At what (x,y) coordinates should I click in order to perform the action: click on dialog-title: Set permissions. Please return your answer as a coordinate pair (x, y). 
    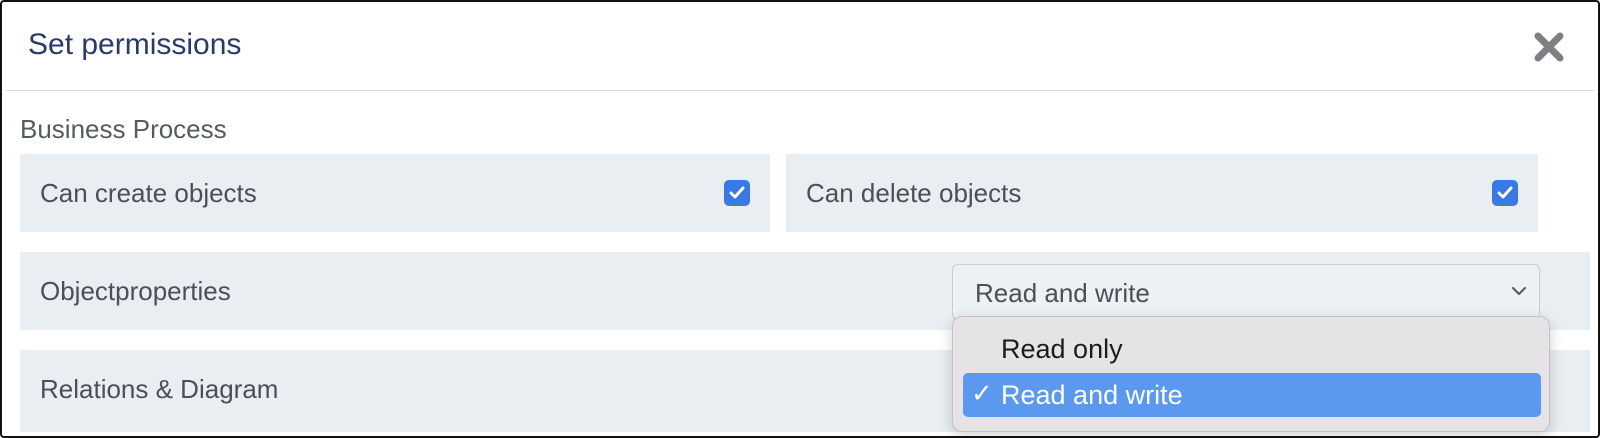
    Looking at the image, I should click on (135, 44).